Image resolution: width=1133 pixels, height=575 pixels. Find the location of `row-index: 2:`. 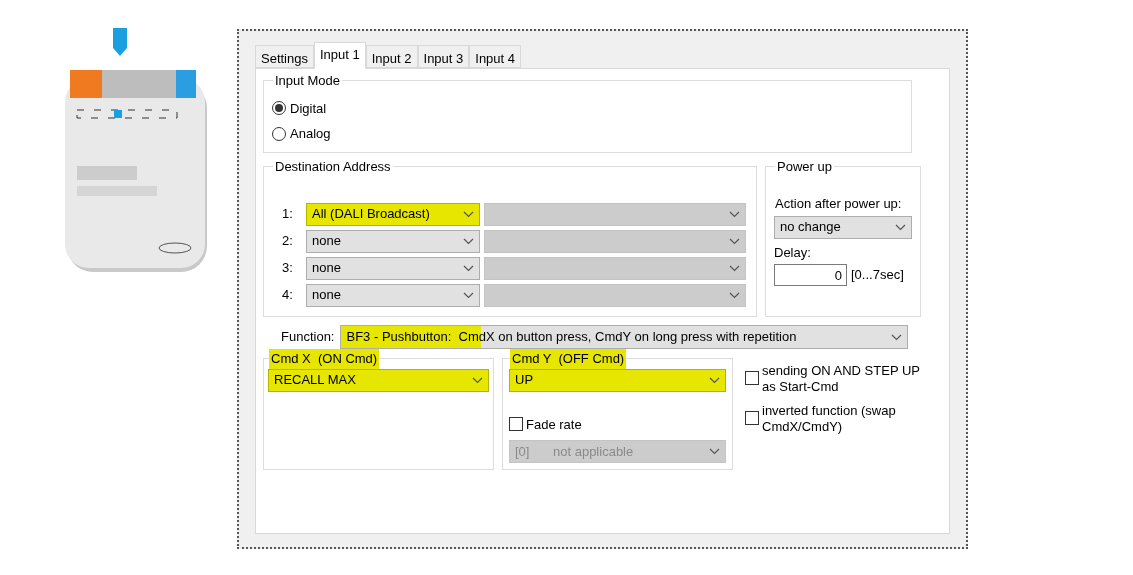

row-index: 2: is located at coordinates (288, 241).